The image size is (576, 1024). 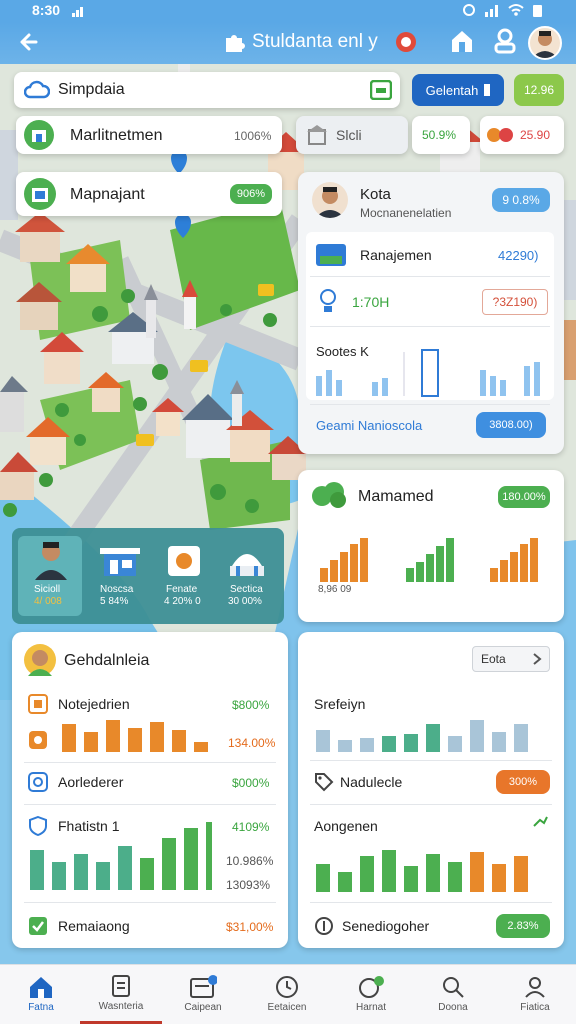 I want to click on marlitnetmen-card: Marlitnetmen 1006%, so click(x=149, y=135).